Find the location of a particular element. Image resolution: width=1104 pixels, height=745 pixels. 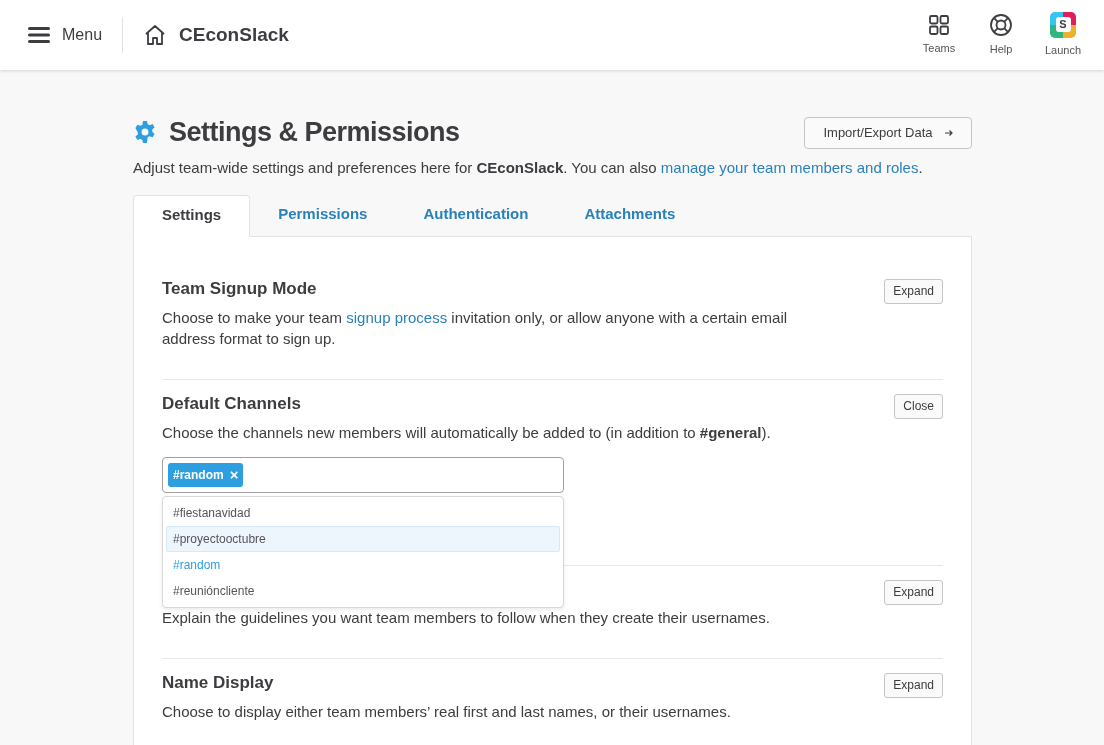

gear-icon is located at coordinates (145, 132).